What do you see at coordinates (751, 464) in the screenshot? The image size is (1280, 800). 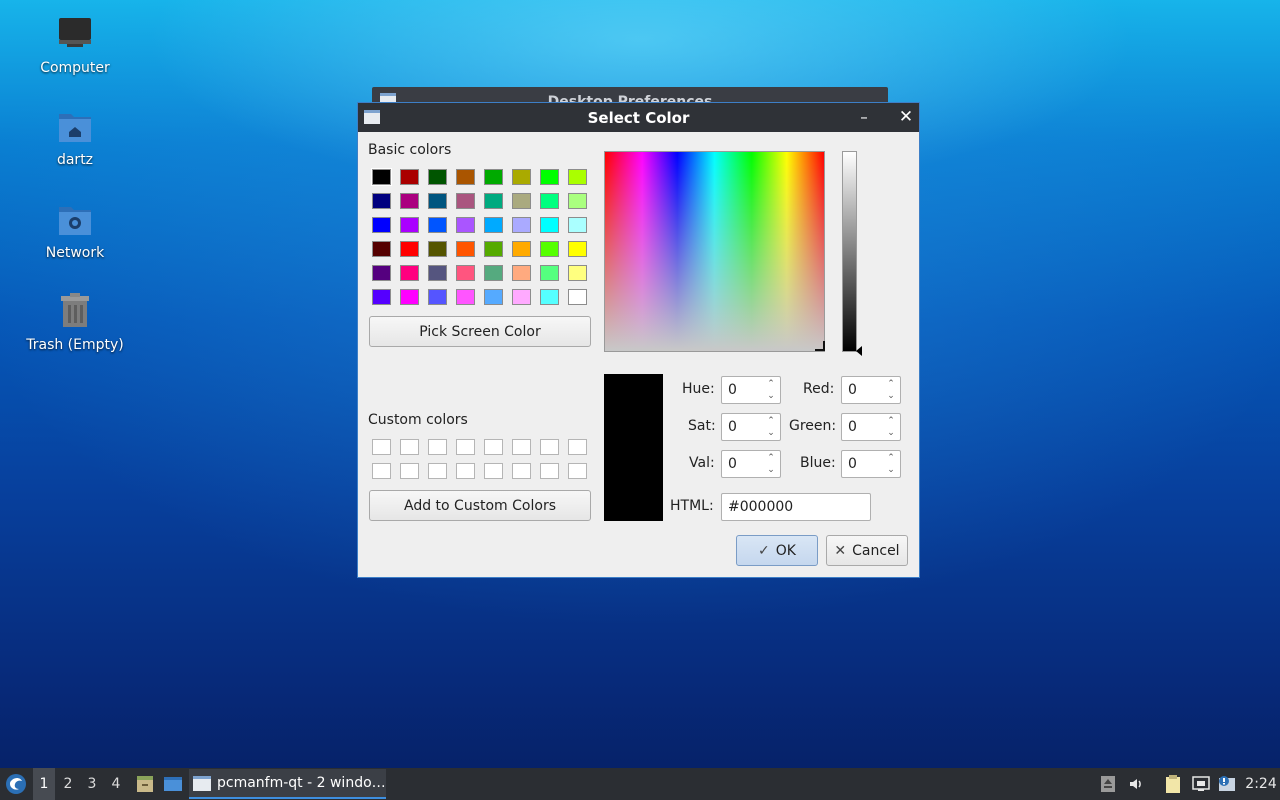 I see `val-spinbox: 0 ⌃ ⌄` at bounding box center [751, 464].